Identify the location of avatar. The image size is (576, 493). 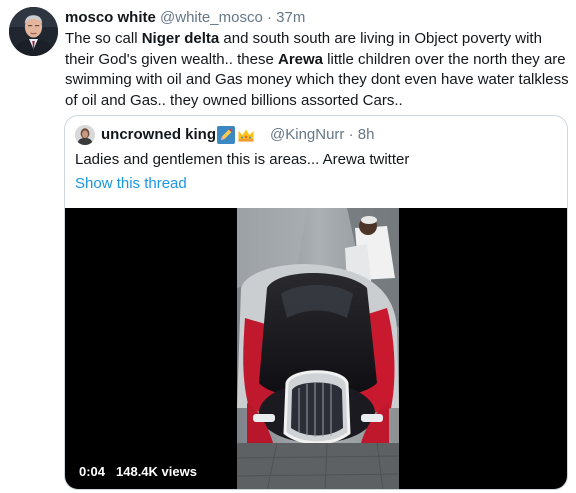
(33, 31).